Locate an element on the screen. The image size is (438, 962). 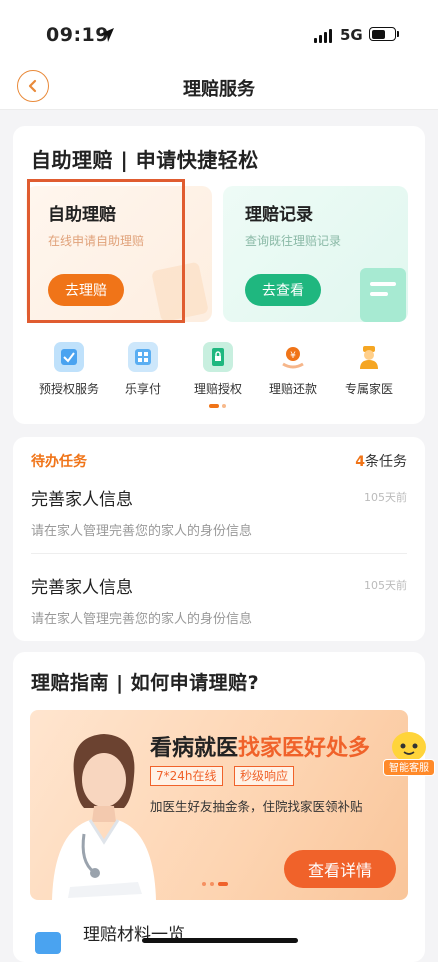
nav-bar: 理赔服务 is located at coordinates (219, 86).